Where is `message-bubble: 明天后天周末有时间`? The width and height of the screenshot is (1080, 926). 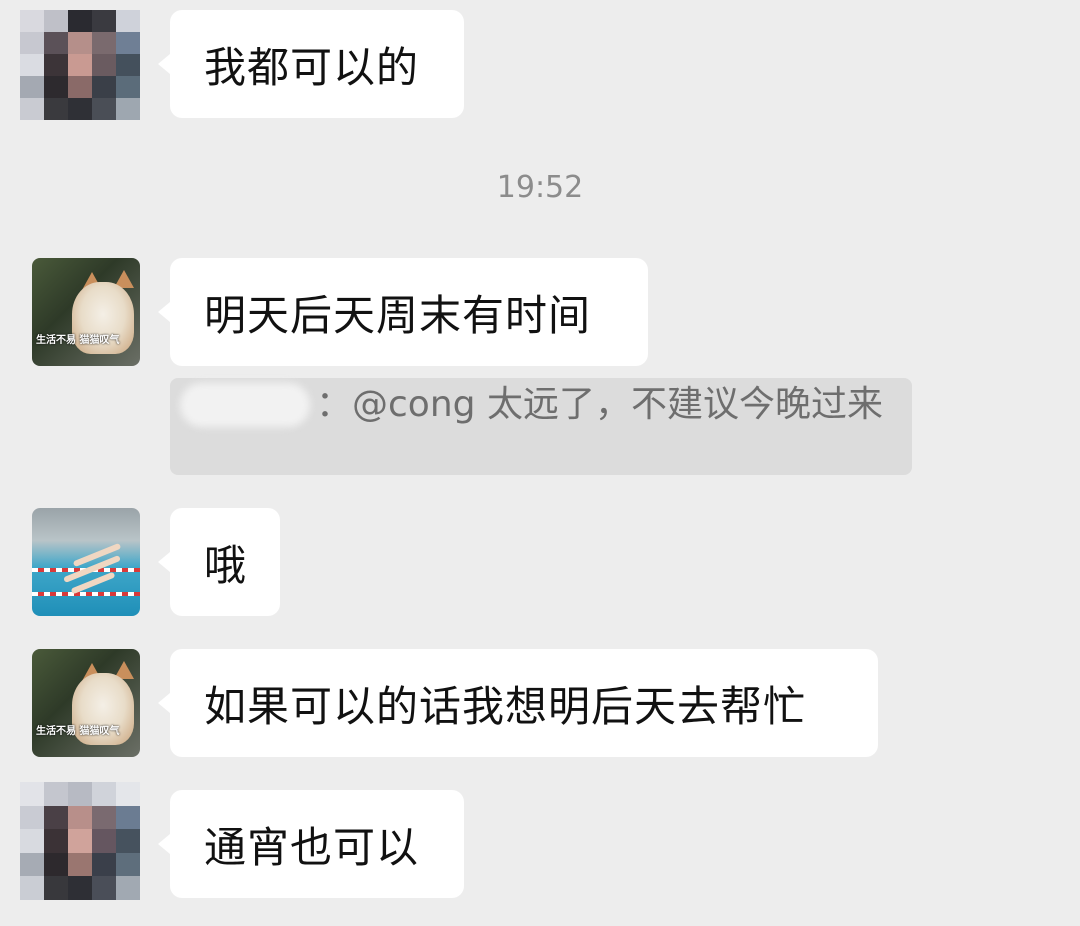
message-bubble: 明天后天周末有时间 is located at coordinates (403, 312).